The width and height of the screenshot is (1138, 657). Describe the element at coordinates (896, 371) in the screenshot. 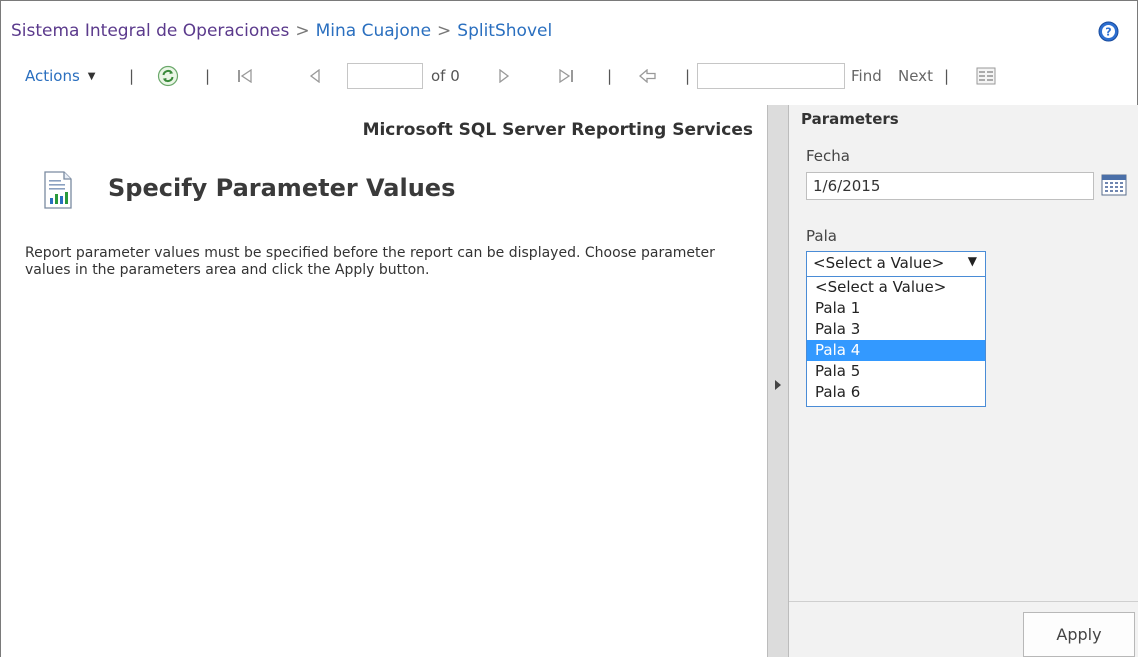

I see `pala-option: Pala 5` at that location.